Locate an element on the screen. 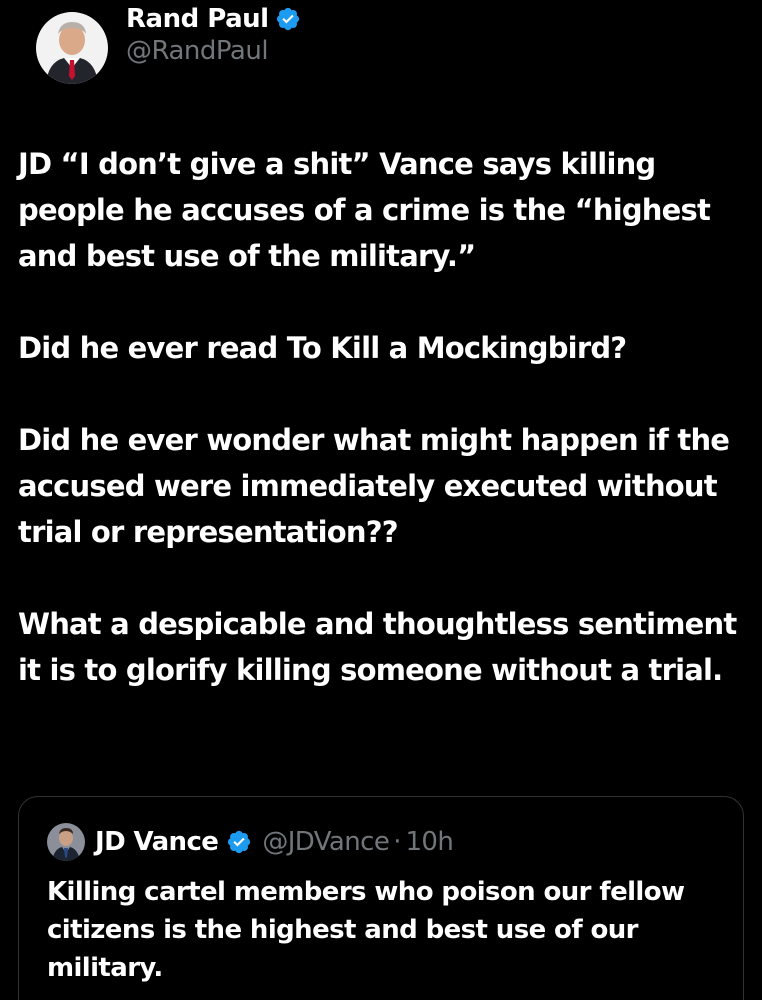 This screenshot has height=1000, width=762. author-avatar is located at coordinates (72, 48).